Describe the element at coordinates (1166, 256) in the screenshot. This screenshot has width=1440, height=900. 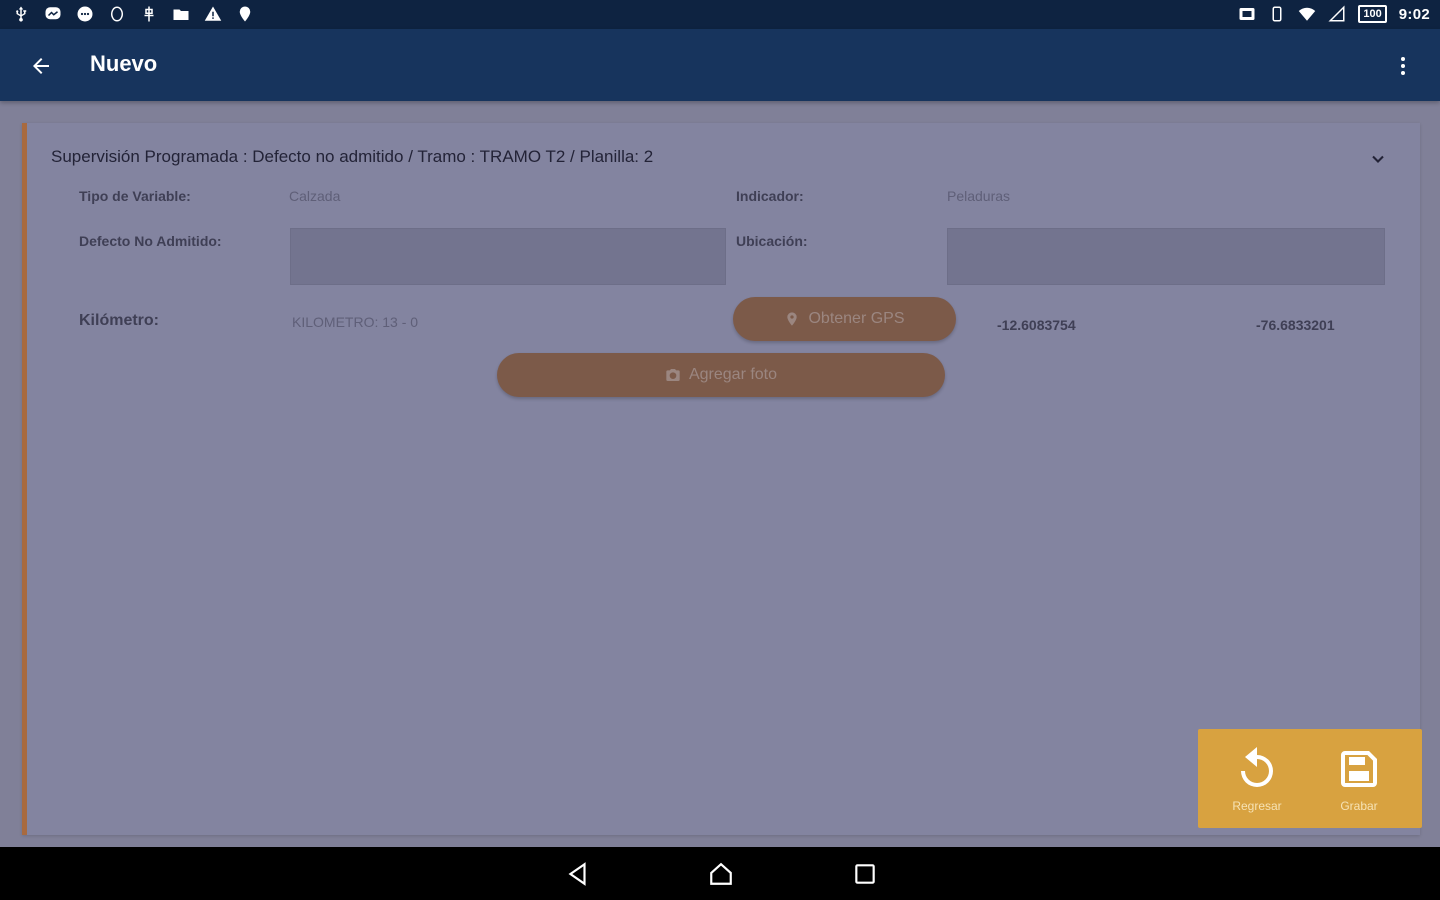
I see `ubicacion-field` at that location.